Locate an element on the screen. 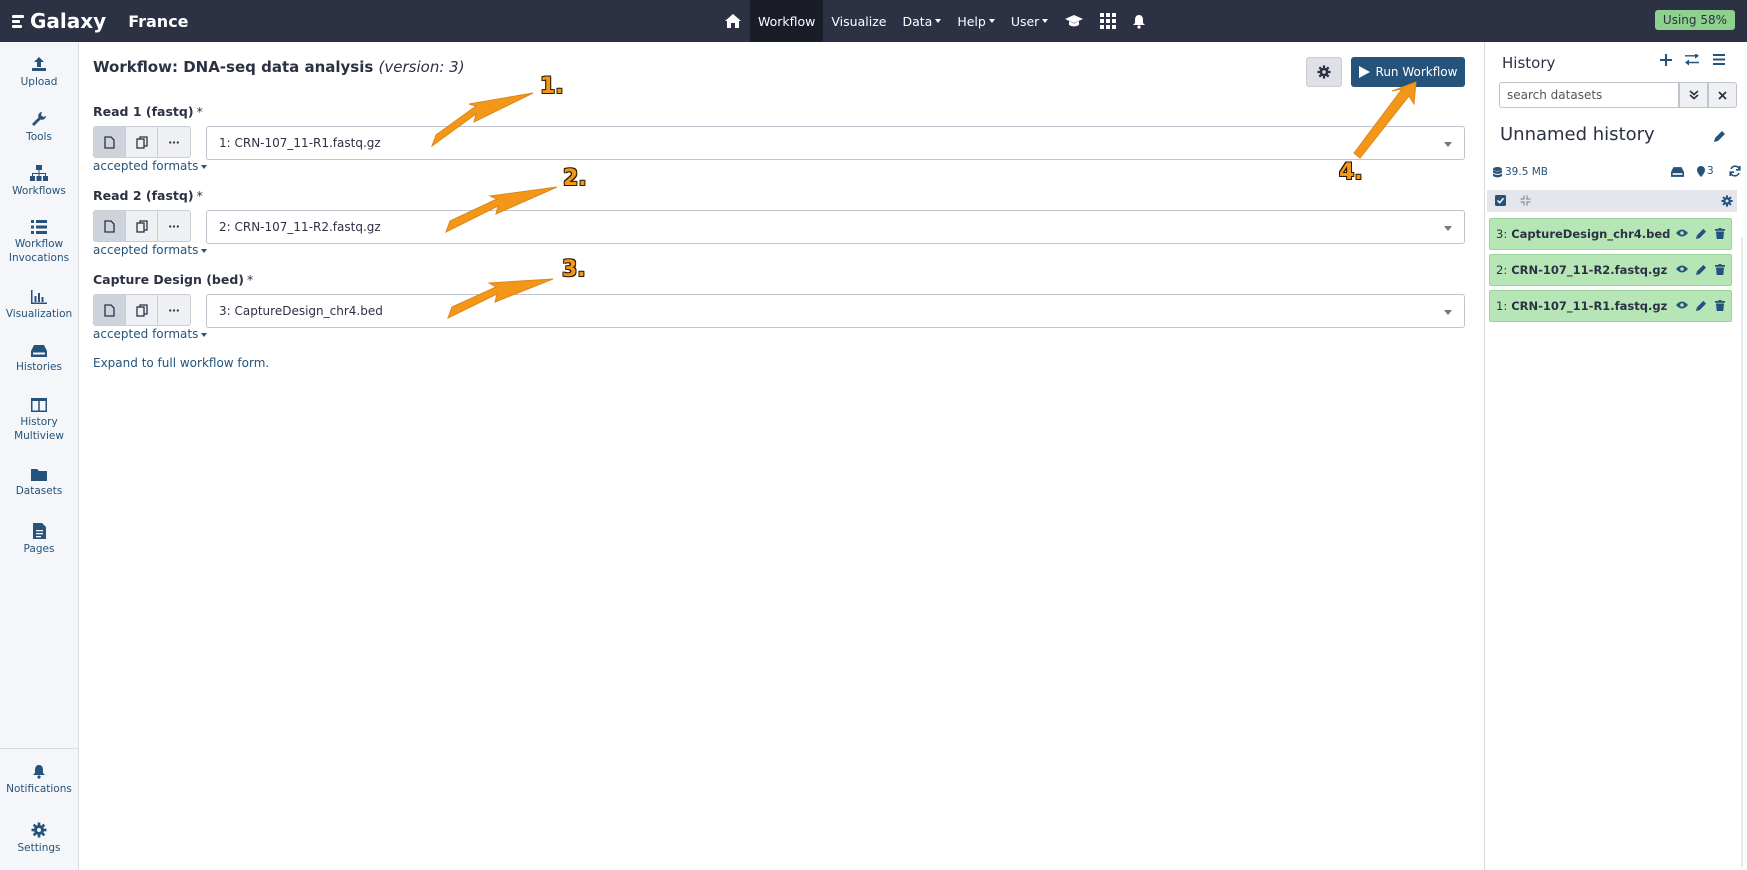  history-count: 3 is located at coordinates (1705, 171).